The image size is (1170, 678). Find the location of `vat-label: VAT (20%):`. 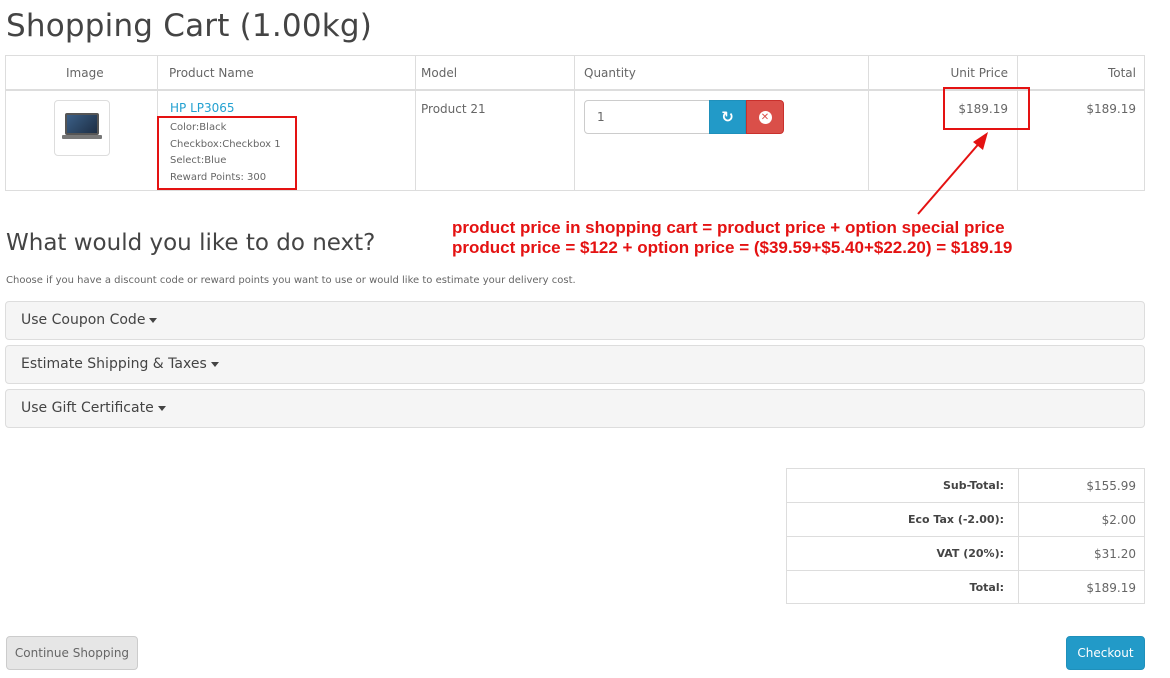

vat-label: VAT (20%): is located at coordinates (970, 553).